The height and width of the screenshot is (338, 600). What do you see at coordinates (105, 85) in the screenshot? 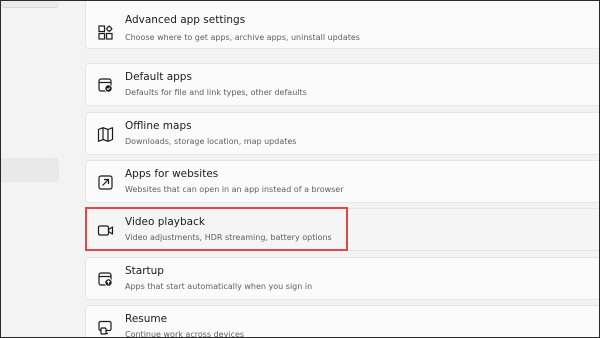
I see `default-apps-icon` at bounding box center [105, 85].